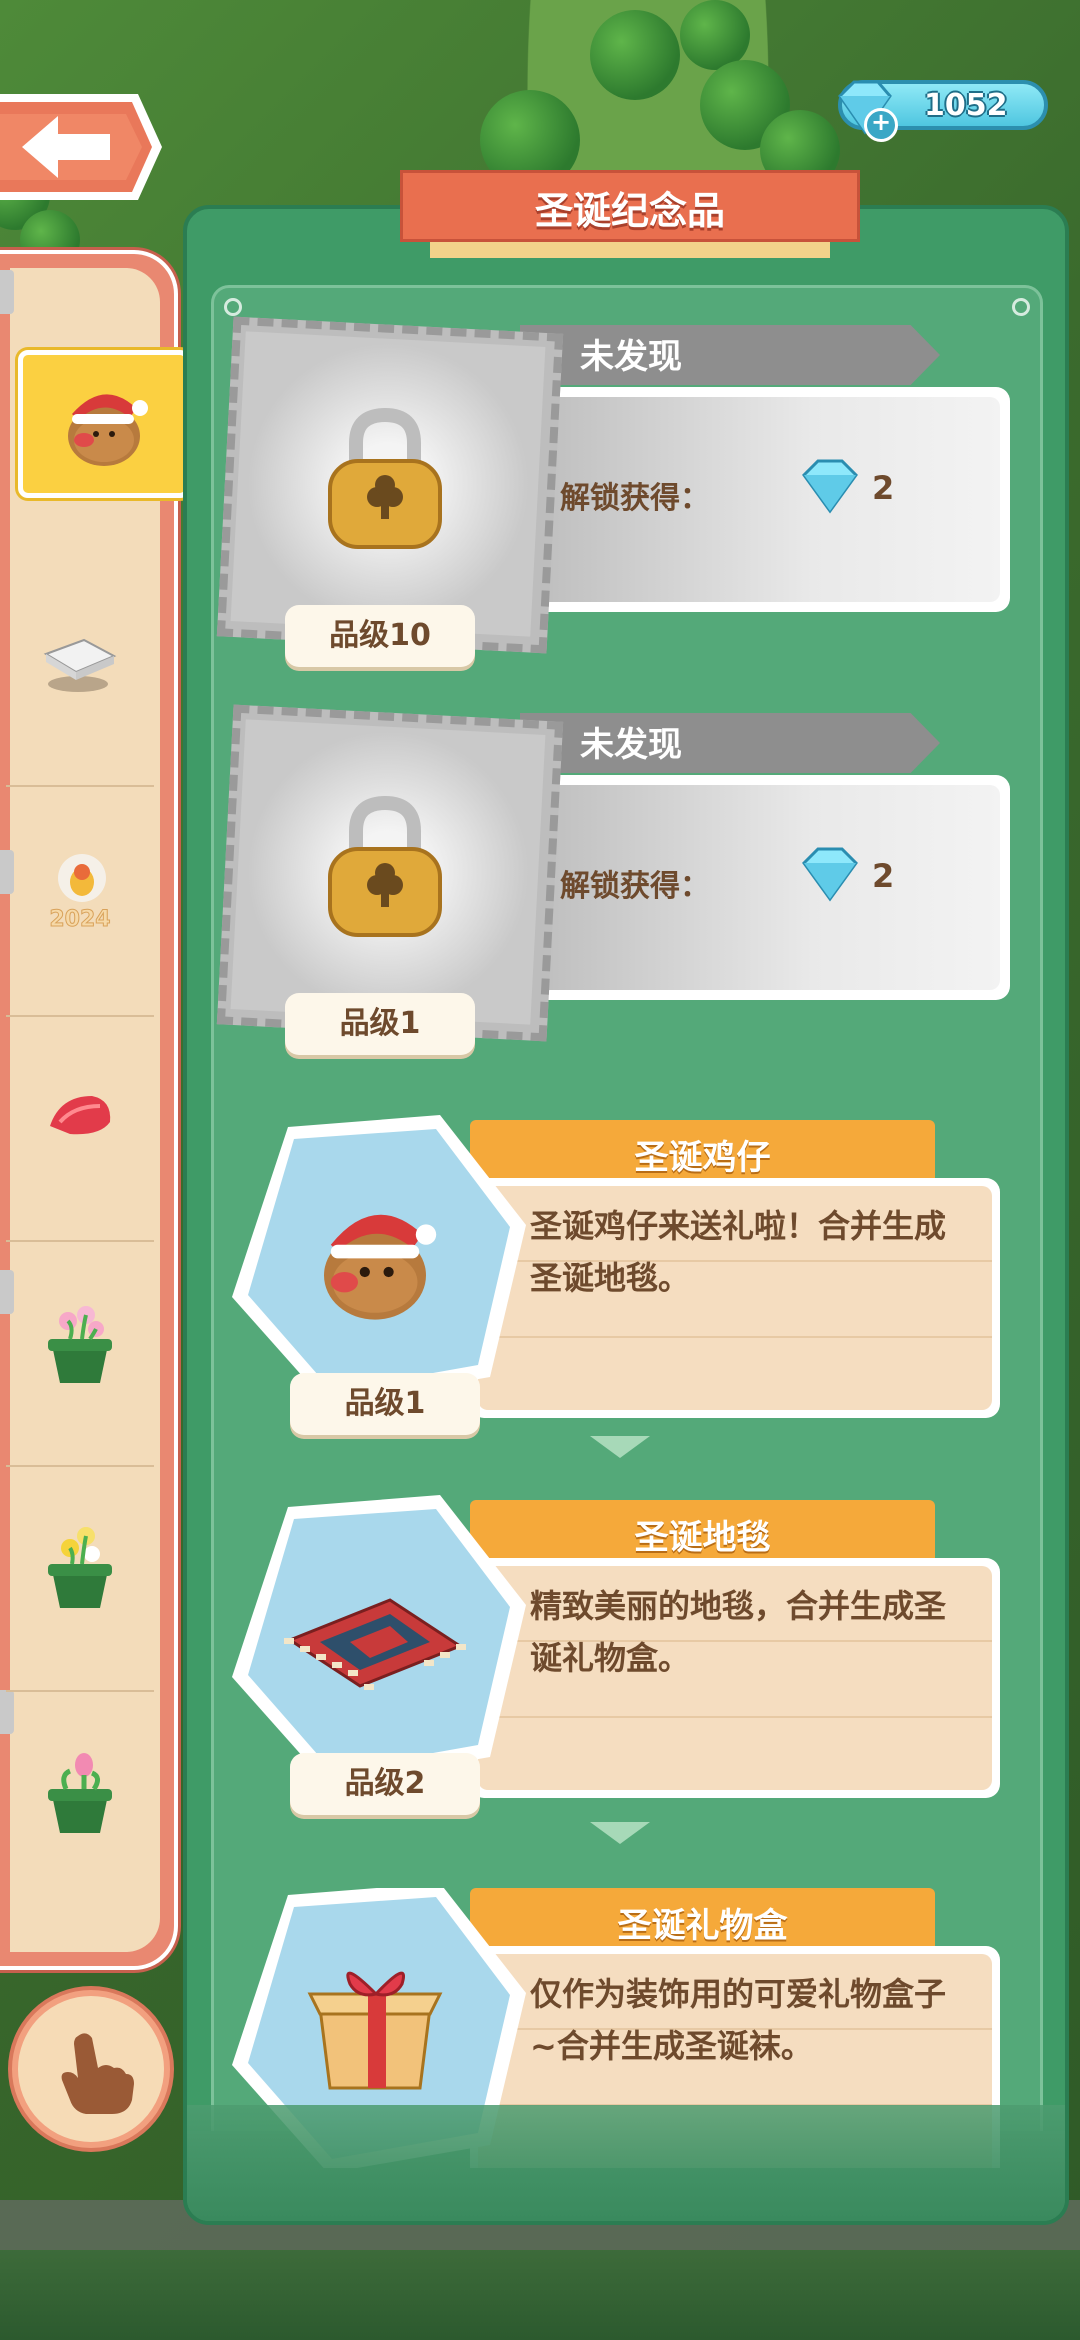 The width and height of the screenshot is (1080, 2340). I want to click on rail-item-pink-flower-pot, so click(80, 1340).